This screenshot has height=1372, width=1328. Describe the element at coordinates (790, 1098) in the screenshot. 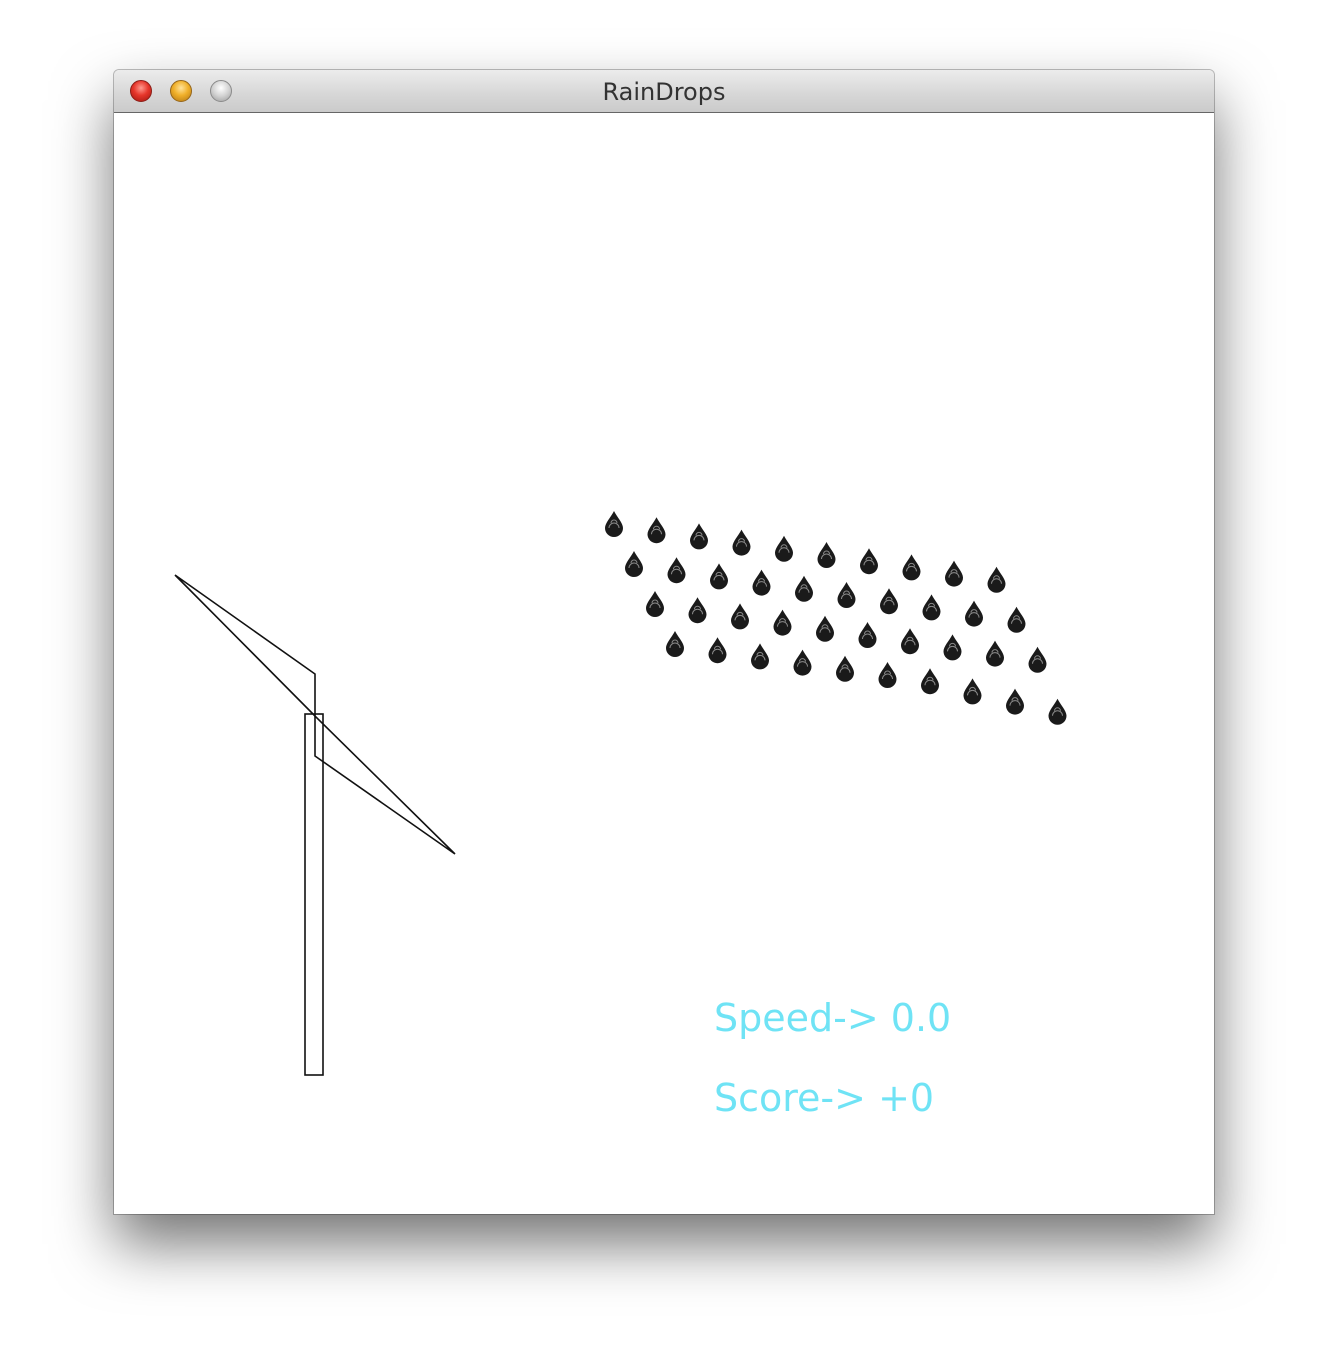

I see `score-label: Score->` at that location.